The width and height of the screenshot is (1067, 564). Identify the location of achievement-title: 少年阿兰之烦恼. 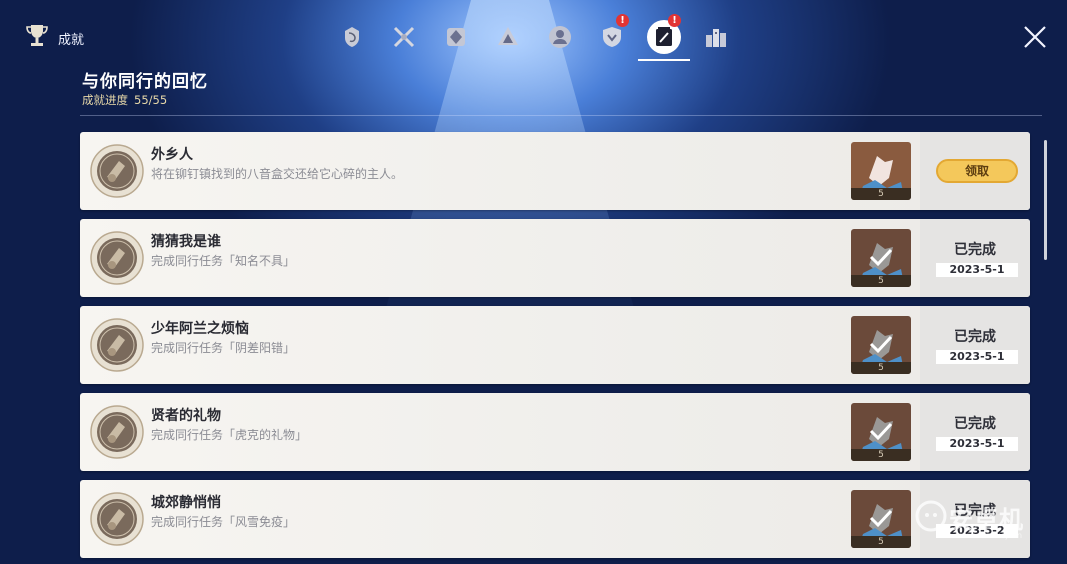
(200, 329).